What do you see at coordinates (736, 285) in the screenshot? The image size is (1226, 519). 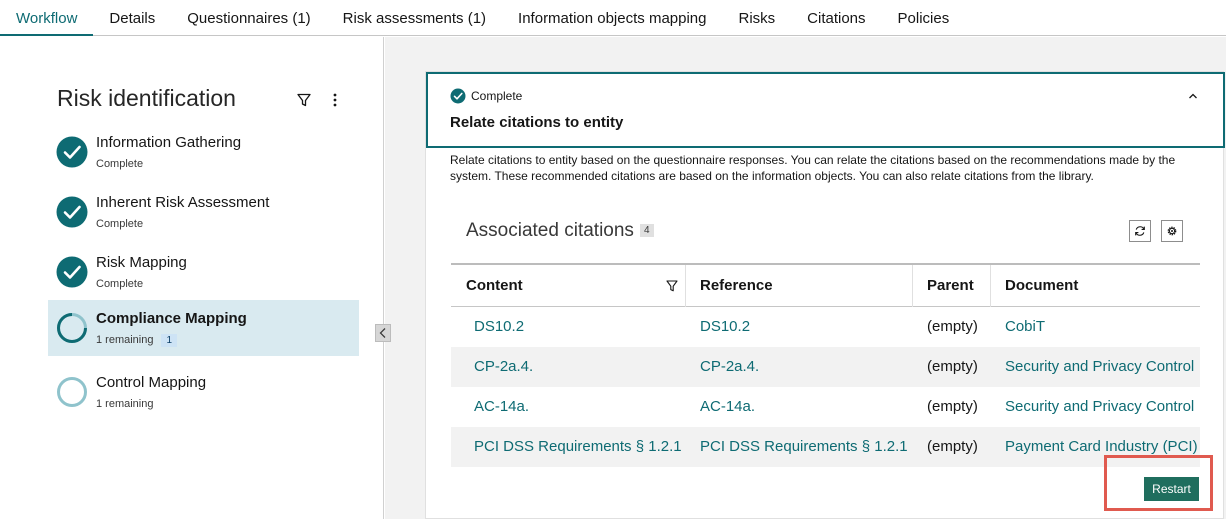 I see `column-header-reference: Reference` at bounding box center [736, 285].